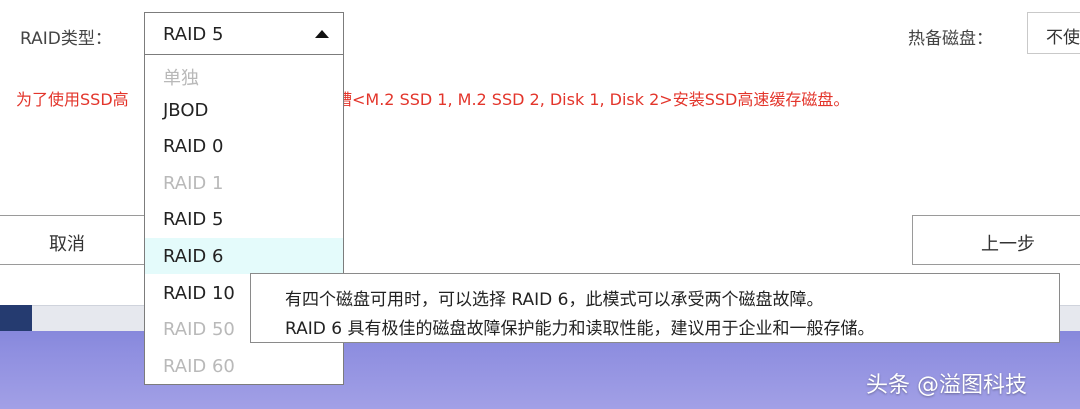  Describe the element at coordinates (199, 366) in the screenshot. I see `raid-option-label: RAID 60` at that location.